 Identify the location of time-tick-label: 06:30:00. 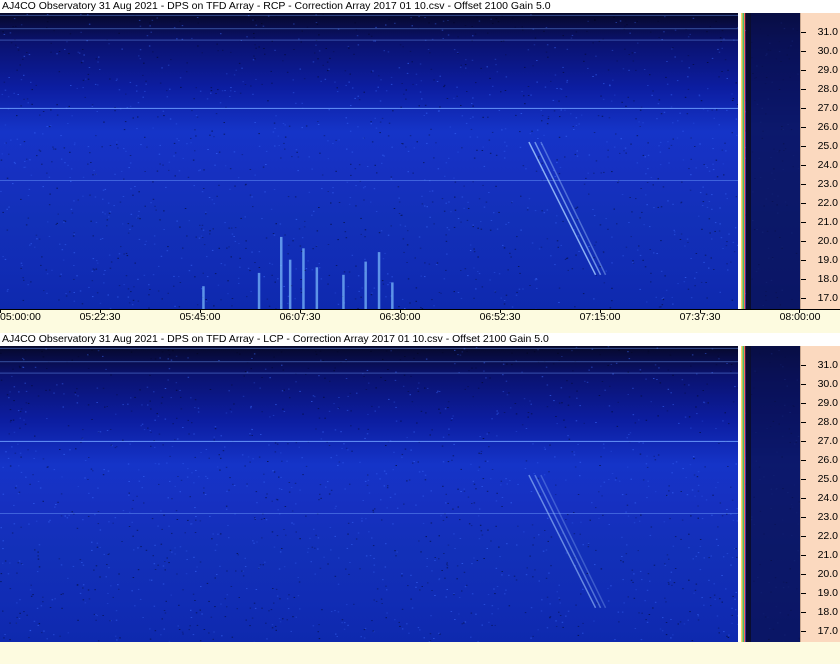
(400, 317).